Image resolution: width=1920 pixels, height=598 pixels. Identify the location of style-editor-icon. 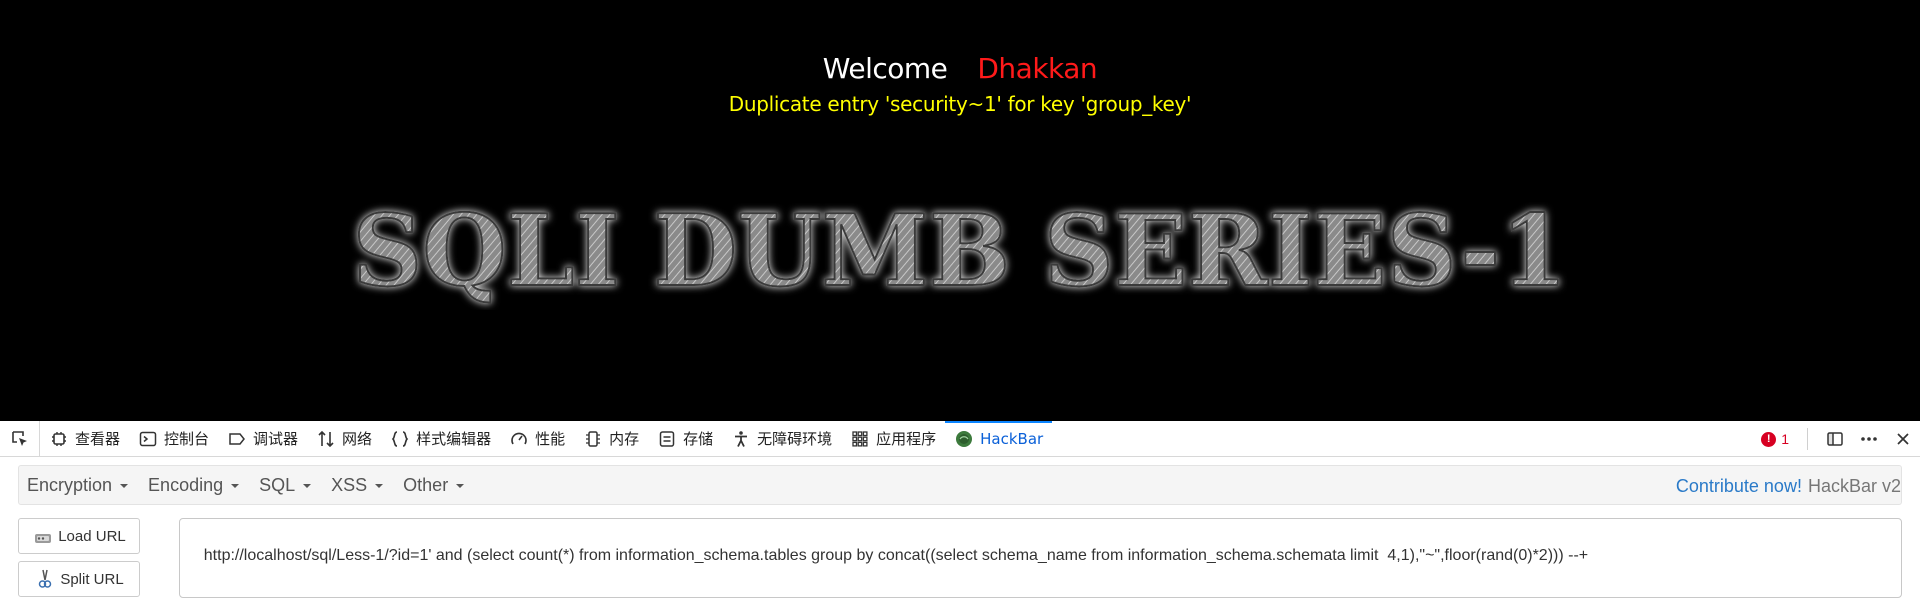
(400, 439).